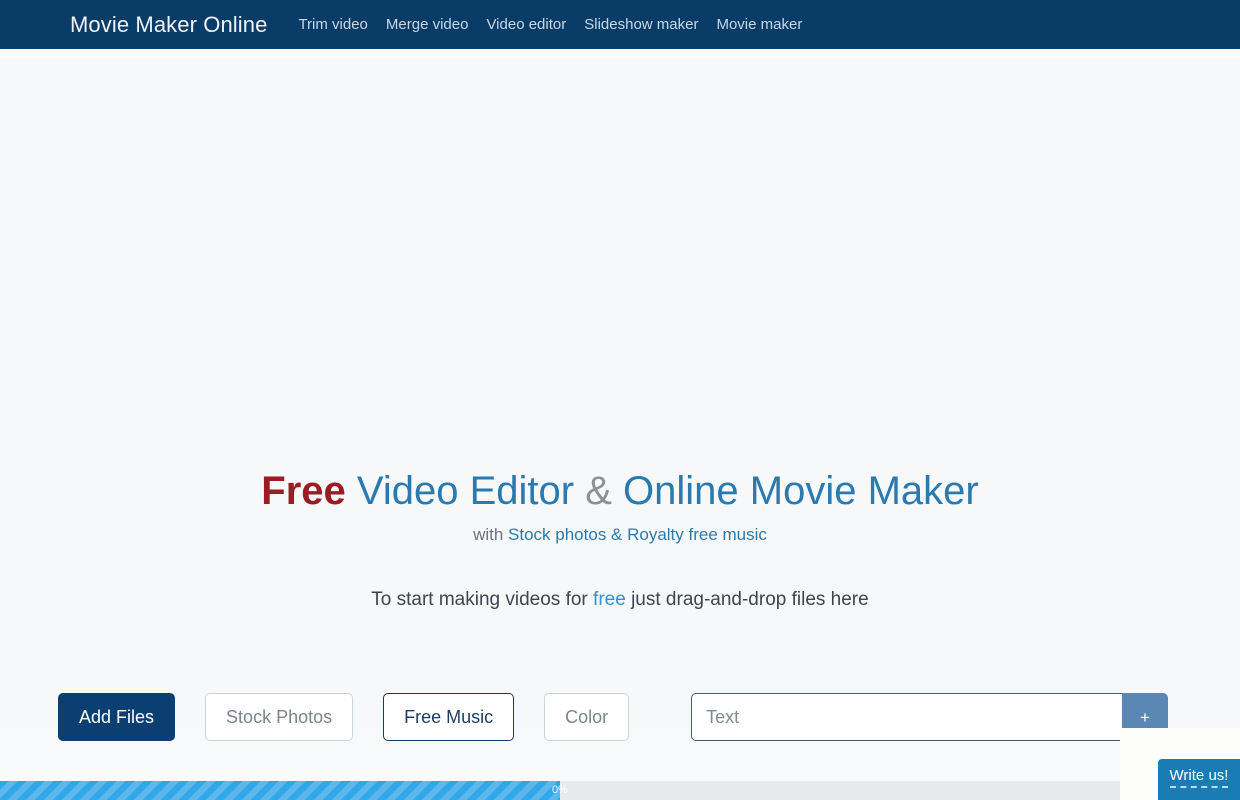 Image resolution: width=1240 pixels, height=800 pixels. Describe the element at coordinates (303, 491) in the screenshot. I see `headline-free-word: Free` at that location.